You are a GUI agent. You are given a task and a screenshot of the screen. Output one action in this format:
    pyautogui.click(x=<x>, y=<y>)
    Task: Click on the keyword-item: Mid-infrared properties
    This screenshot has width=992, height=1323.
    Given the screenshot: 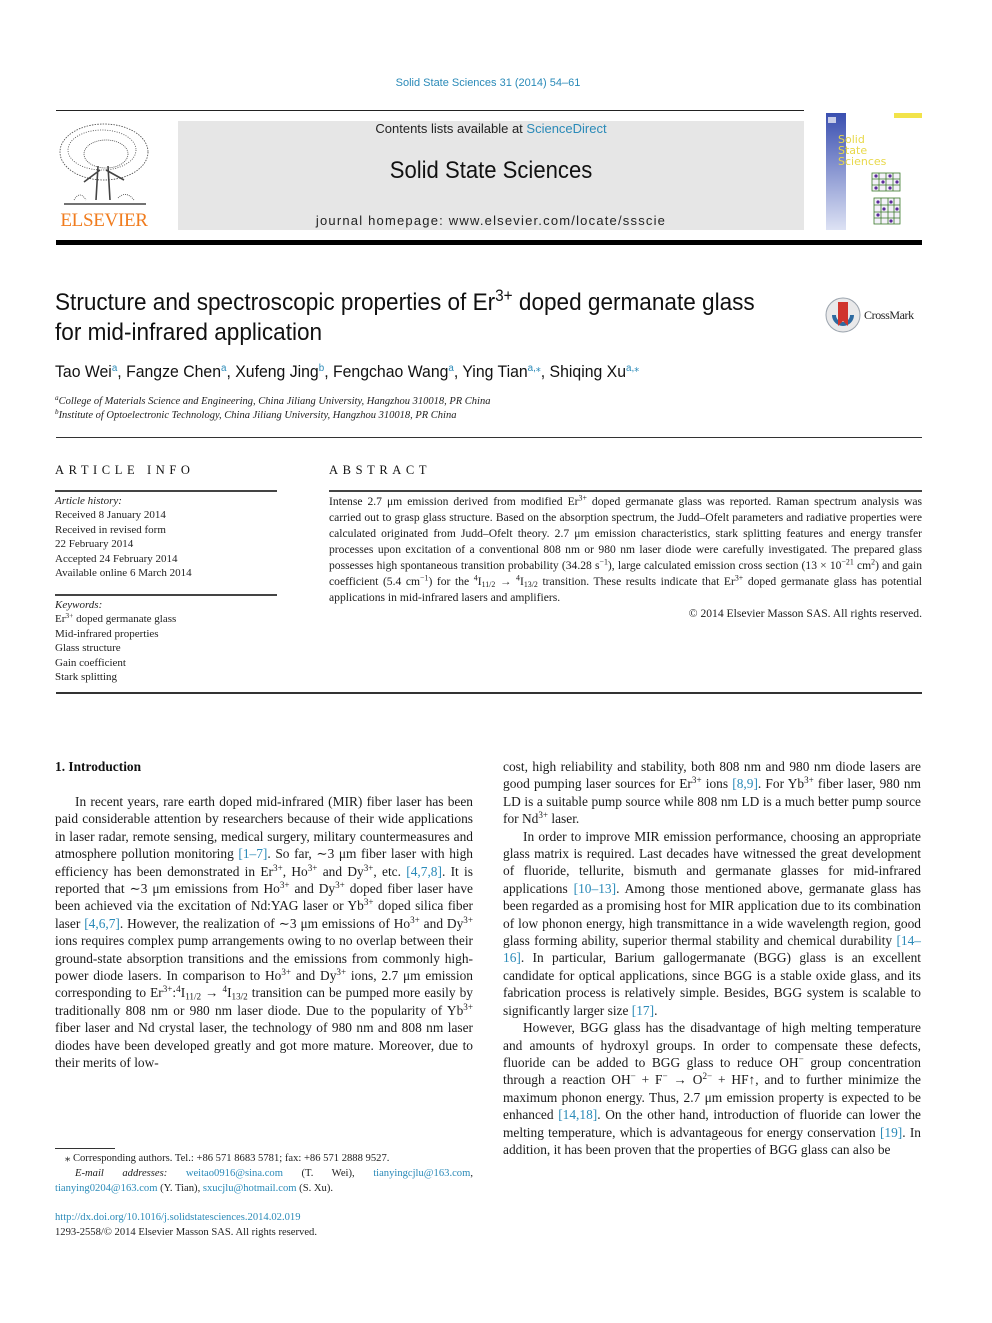 What is the action you would take?
    pyautogui.click(x=107, y=633)
    